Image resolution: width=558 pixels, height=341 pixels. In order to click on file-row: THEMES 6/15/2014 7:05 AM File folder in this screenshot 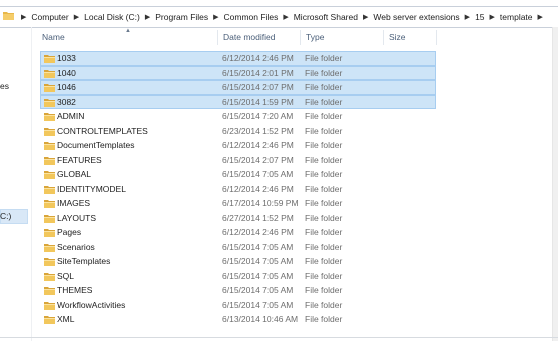, I will do `click(238, 290)`.